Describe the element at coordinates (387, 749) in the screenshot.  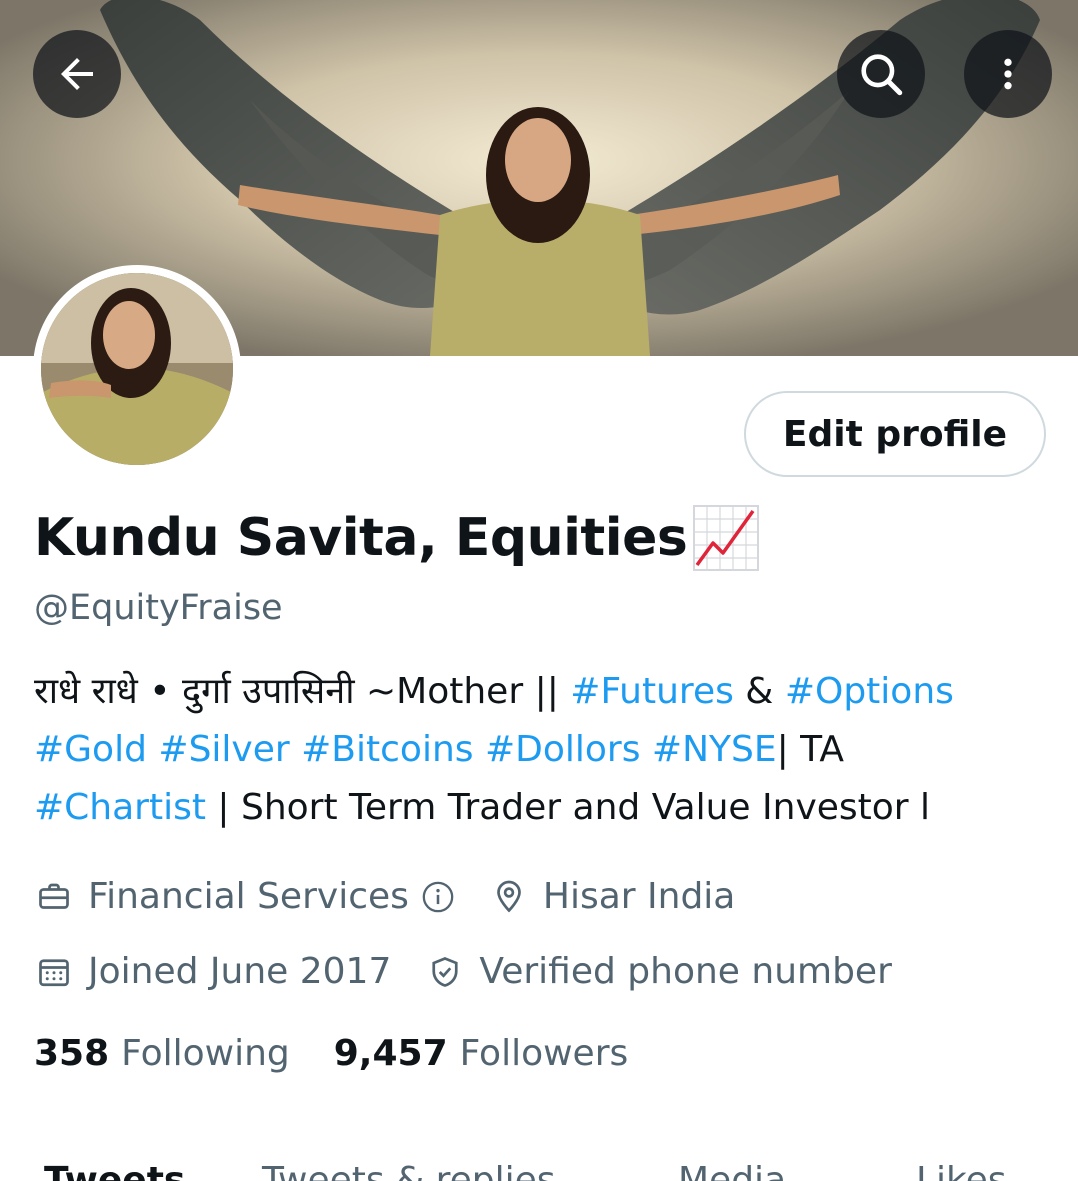
I see `hashtag-link: #Bitcoins` at that location.